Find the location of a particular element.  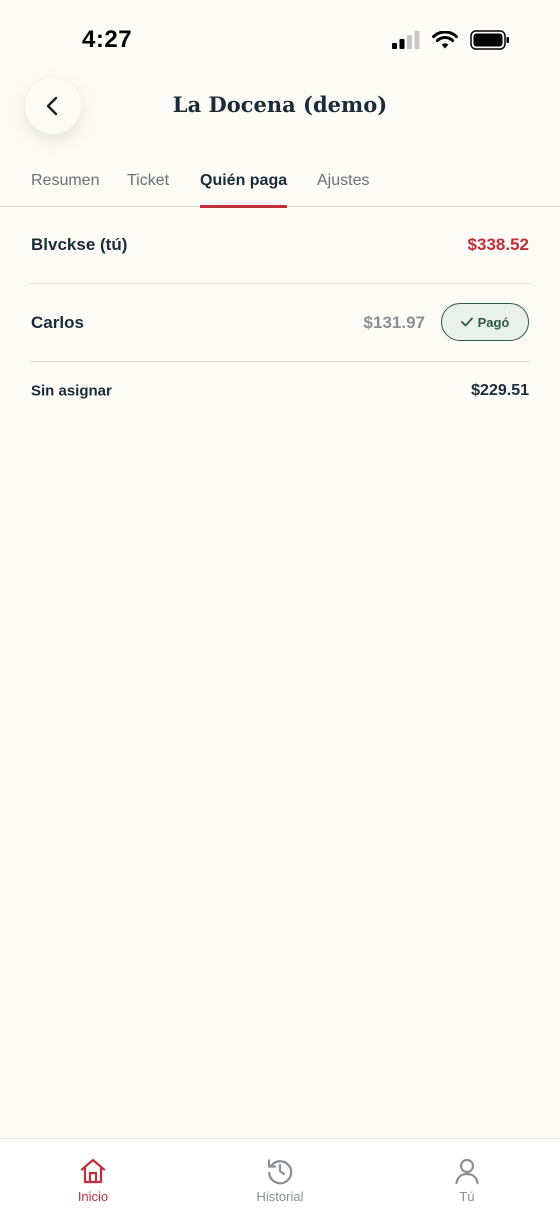

unassigned-amount: $229.51 is located at coordinates (500, 390).